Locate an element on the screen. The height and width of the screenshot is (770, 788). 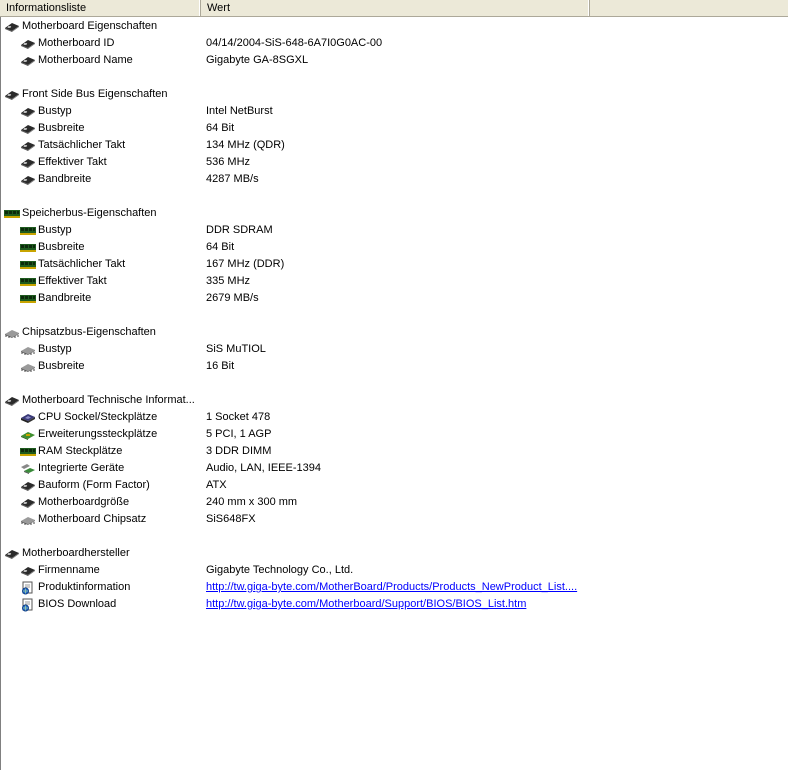
item-value: 1 Socket 478 is located at coordinates (238, 417).